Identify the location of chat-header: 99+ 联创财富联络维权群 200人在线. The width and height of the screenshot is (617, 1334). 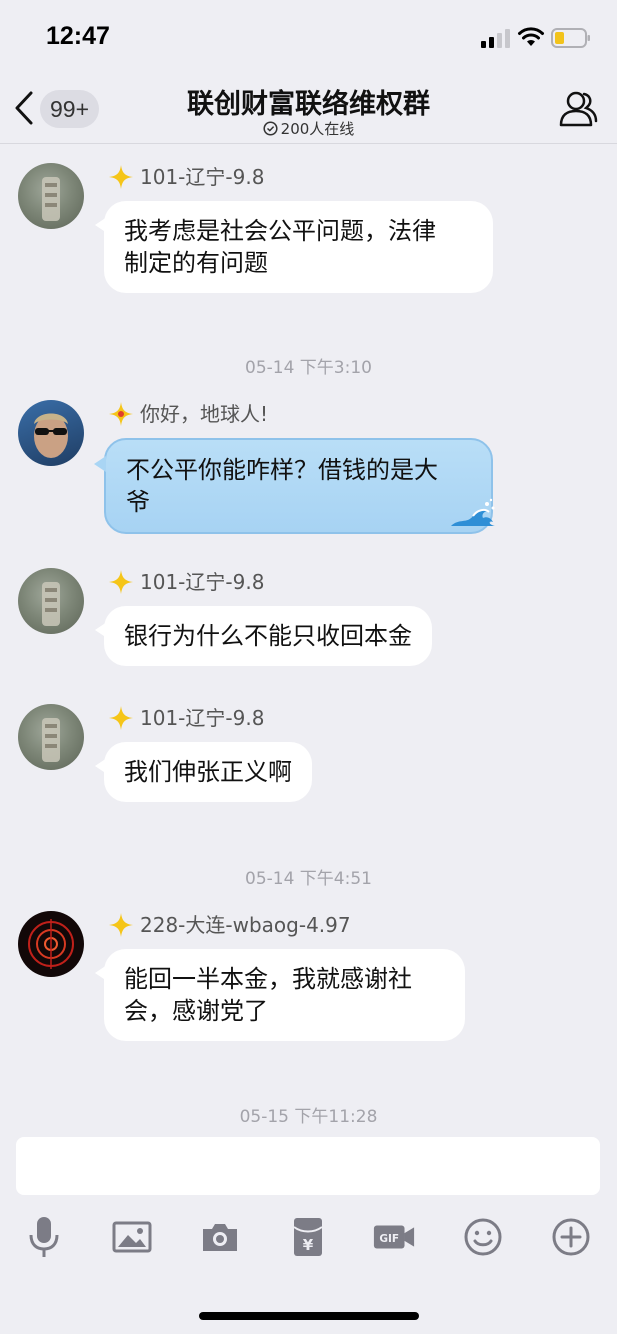
(308, 107).